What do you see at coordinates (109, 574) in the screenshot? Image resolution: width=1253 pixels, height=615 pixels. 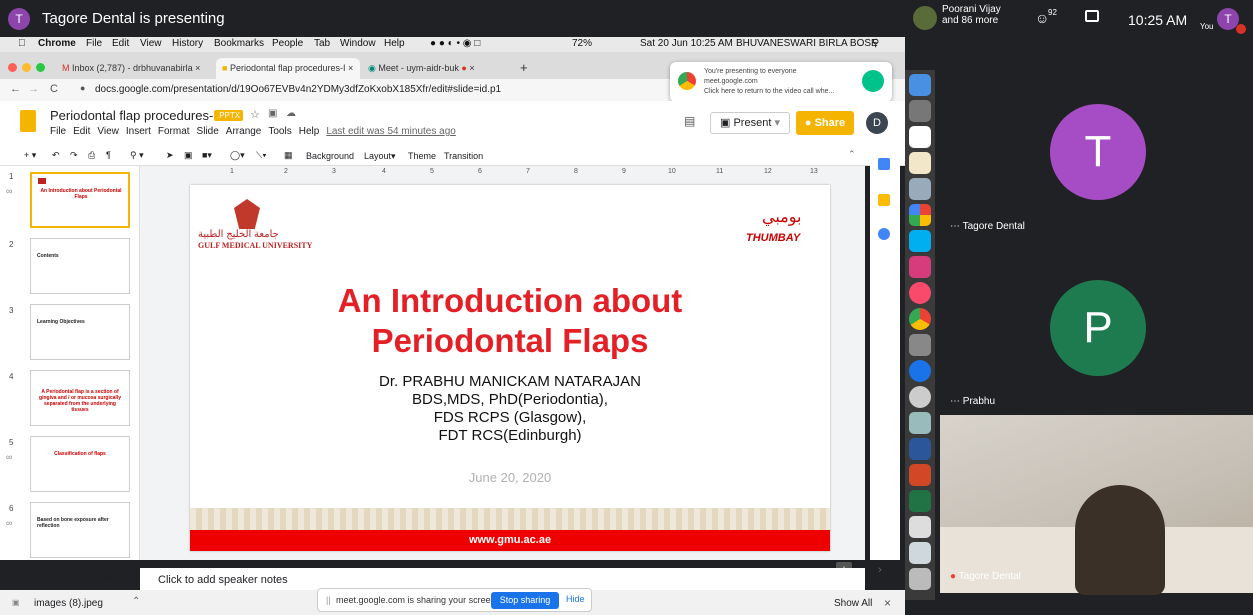 I see `grid-view-icon: ▦` at bounding box center [109, 574].